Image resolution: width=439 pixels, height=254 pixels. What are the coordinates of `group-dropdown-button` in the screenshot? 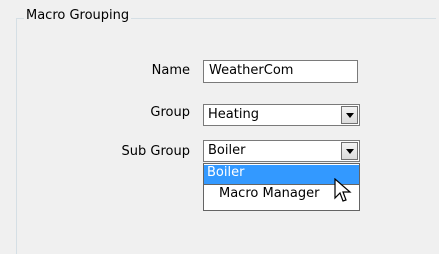 It's located at (349, 115).